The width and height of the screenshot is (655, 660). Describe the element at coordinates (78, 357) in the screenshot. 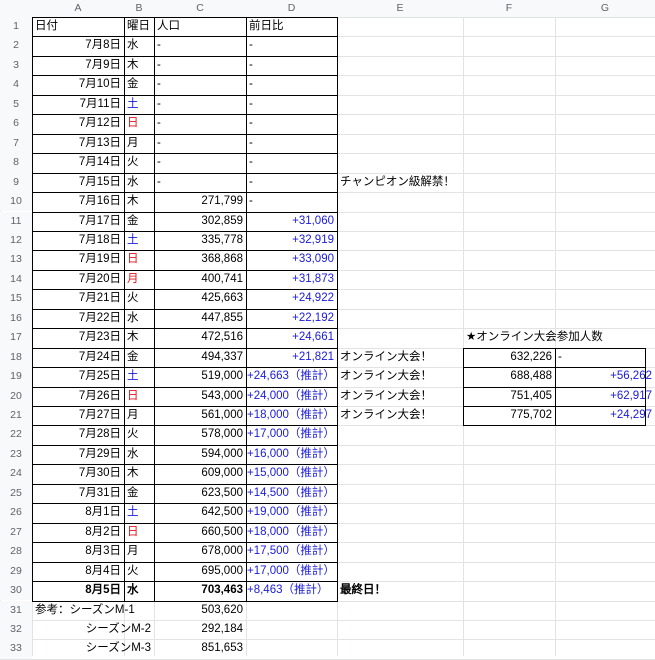

I see `date-cell: 7月24日` at that location.